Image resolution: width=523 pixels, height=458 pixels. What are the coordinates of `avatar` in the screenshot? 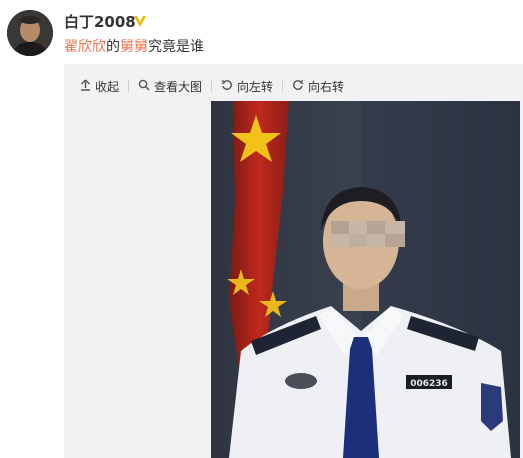 It's located at (30, 33).